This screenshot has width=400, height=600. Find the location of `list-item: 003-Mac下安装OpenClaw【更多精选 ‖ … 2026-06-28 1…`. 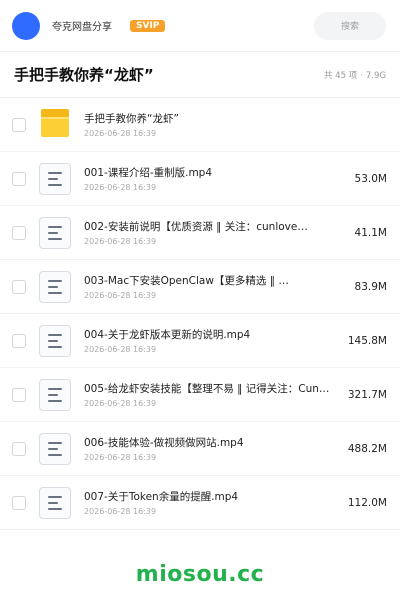

list-item: 003-Mac下安装OpenClaw【更多精选 ‖ … 2026-06-28 1… is located at coordinates (200, 287).